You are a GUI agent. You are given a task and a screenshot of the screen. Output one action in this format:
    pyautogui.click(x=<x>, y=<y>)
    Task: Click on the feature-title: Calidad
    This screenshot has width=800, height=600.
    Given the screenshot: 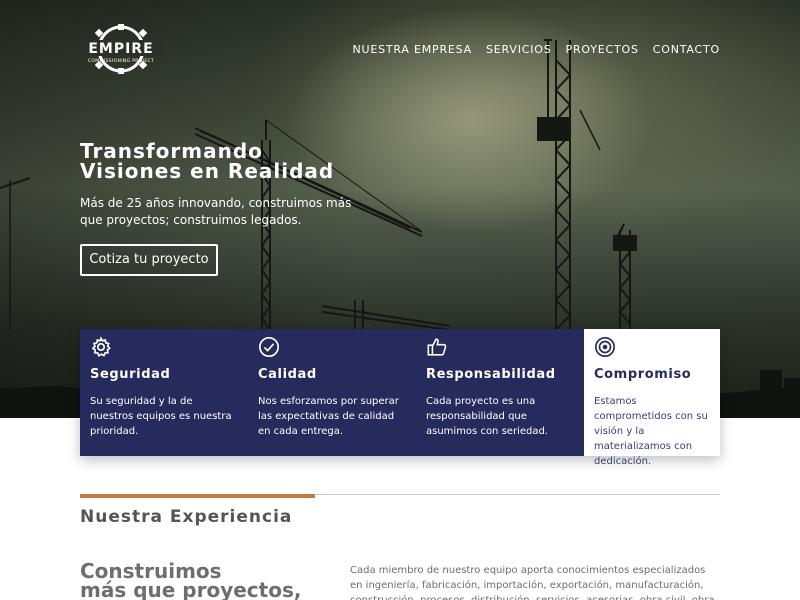 What is the action you would take?
    pyautogui.click(x=287, y=374)
    